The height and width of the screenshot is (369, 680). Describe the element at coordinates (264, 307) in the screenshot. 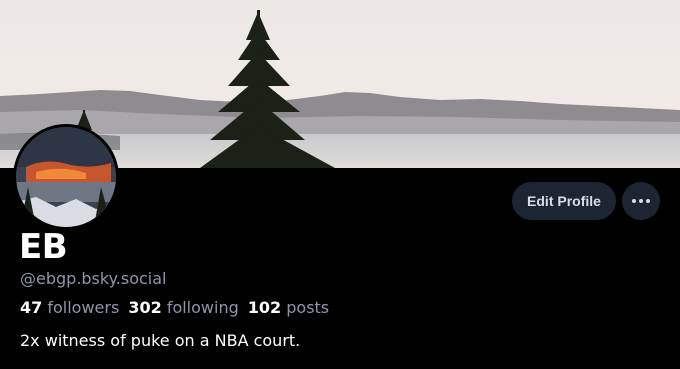

I see `posts-count: 102` at that location.